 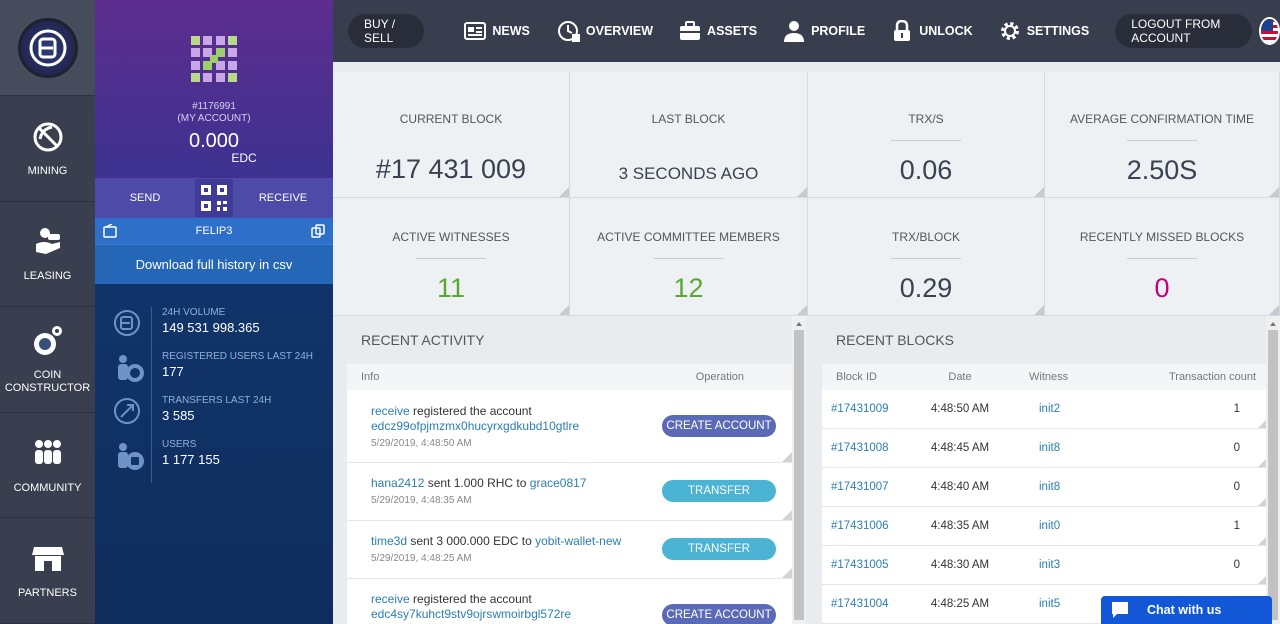 What do you see at coordinates (960, 377) in the screenshot?
I see `col-date: Date` at bounding box center [960, 377].